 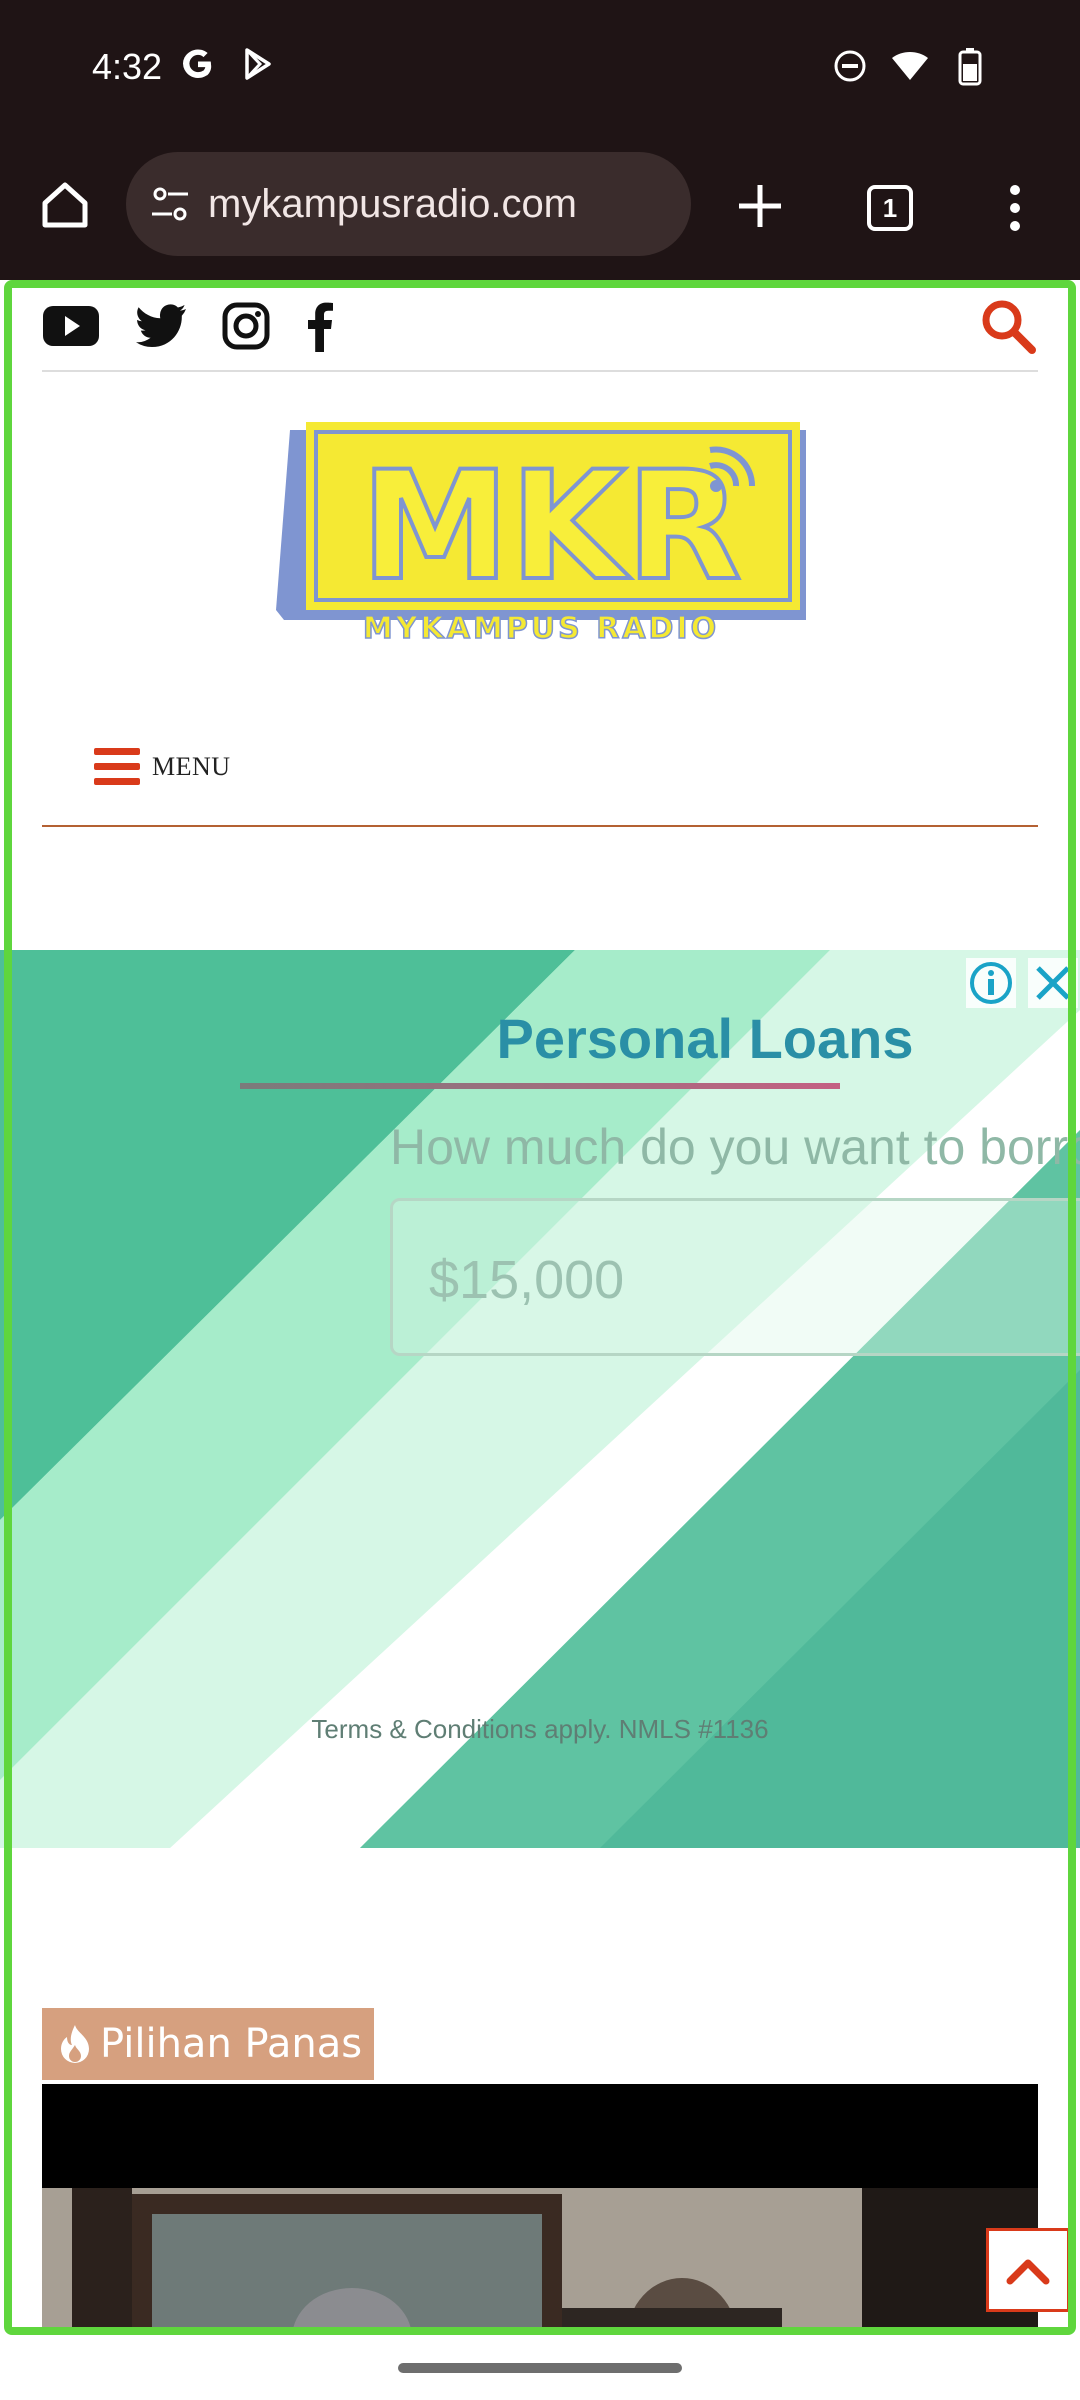 I want to click on logo-subtext: MYKAMPUS RADIO, so click(x=541, y=628).